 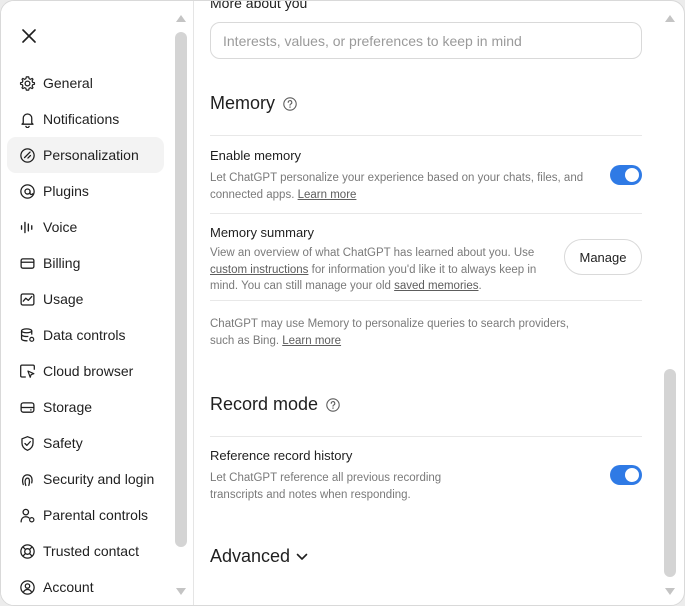 I want to click on close-icon, so click(x=29, y=36).